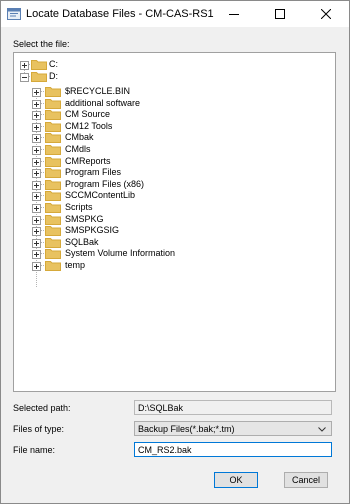  I want to click on tree-item-folder: Program Files, so click(164, 173).